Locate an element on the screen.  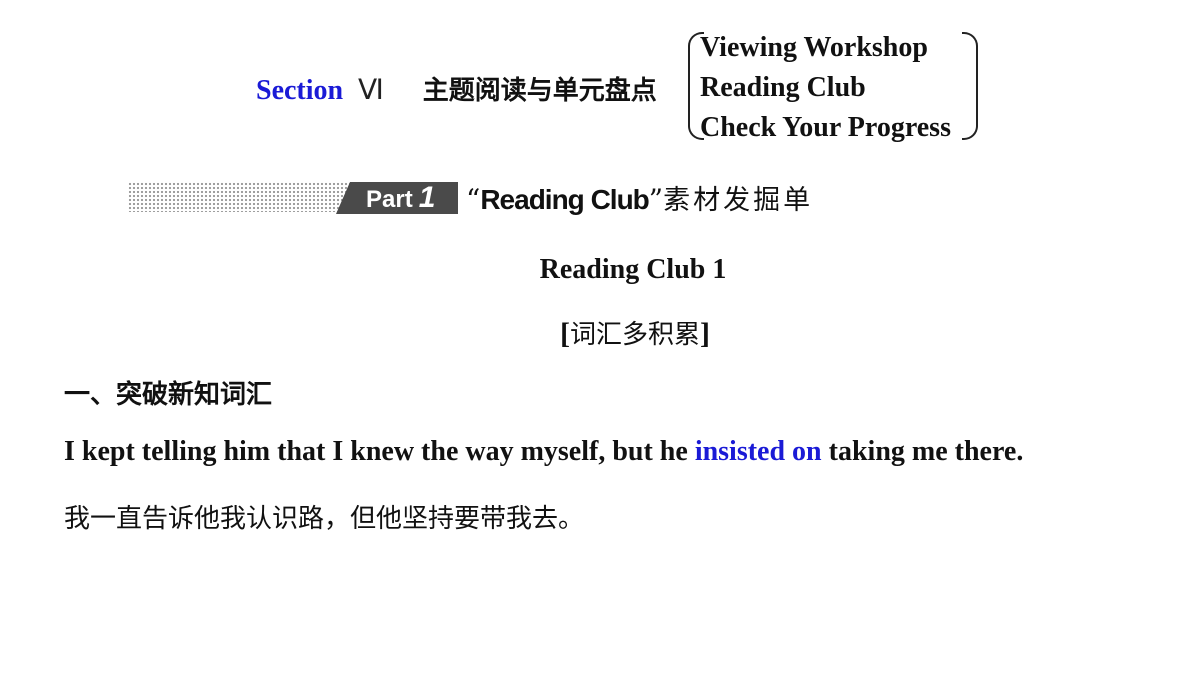
part-label: Part is located at coordinates (389, 199).